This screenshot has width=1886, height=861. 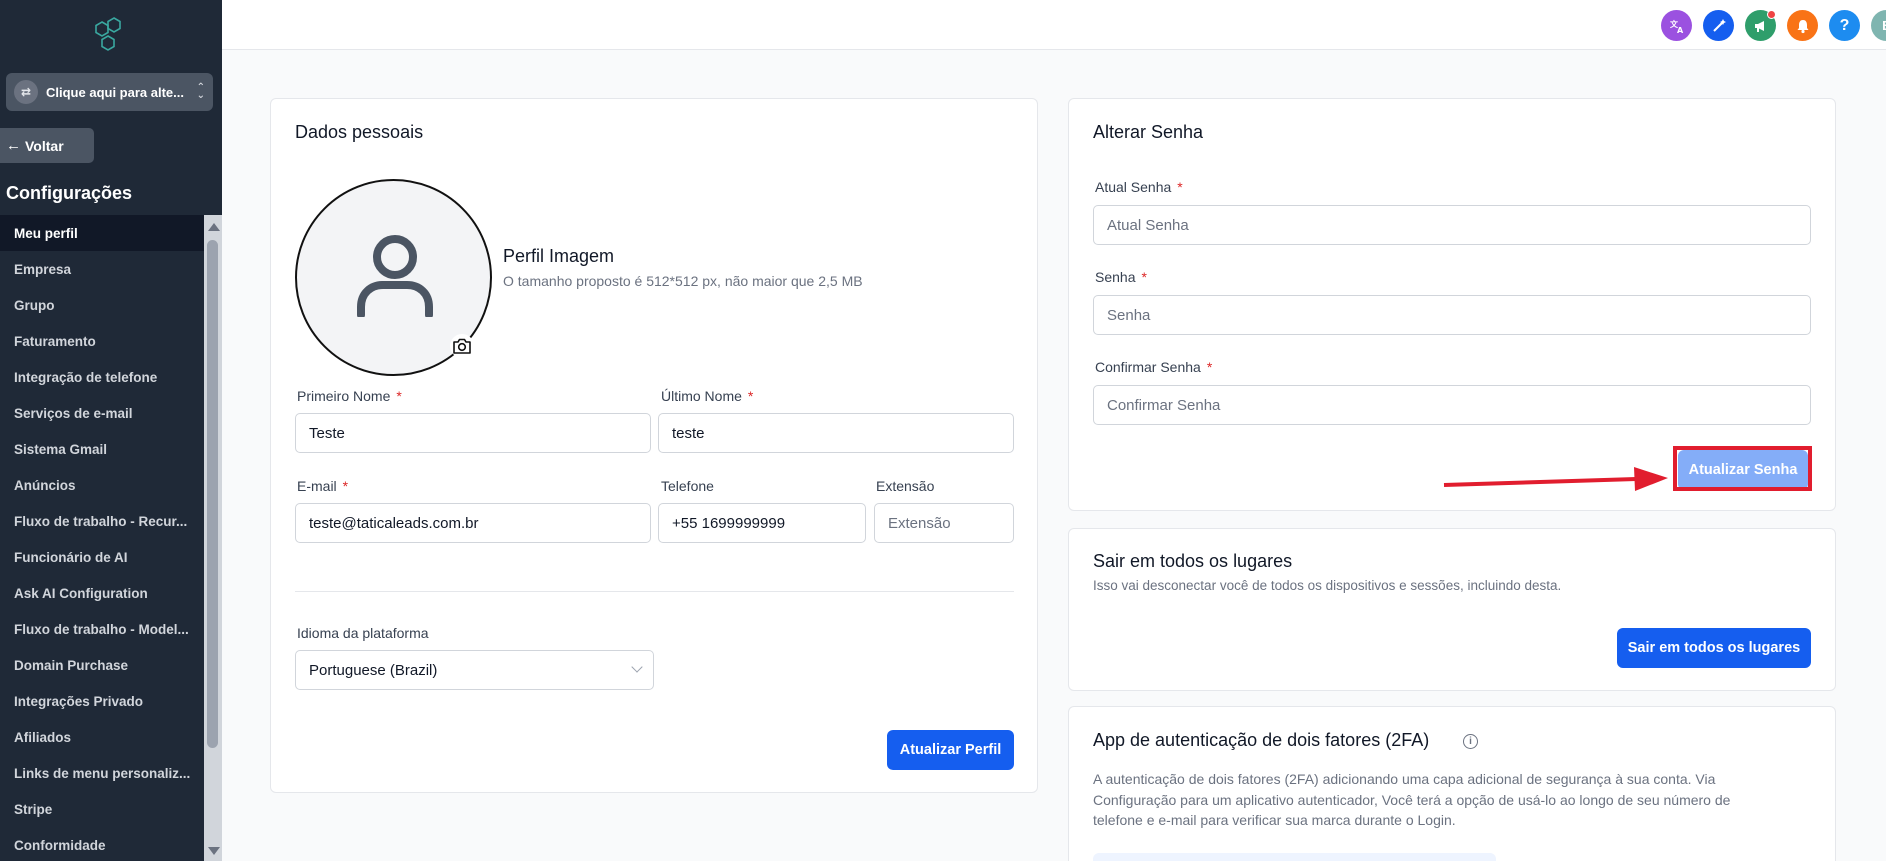 I want to click on annotation-highlight-box, so click(x=1742, y=468).